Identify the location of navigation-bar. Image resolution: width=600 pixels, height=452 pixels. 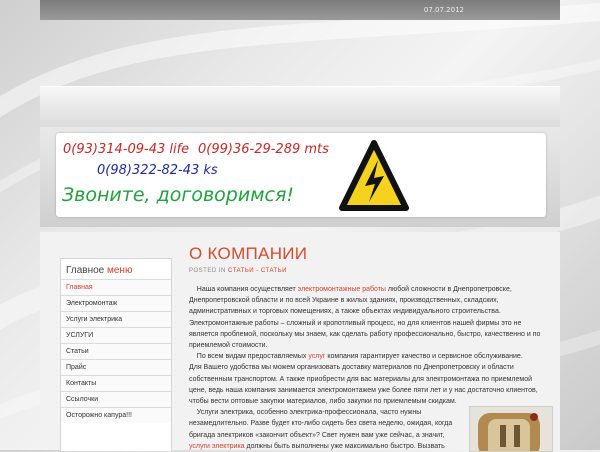
(300, 107).